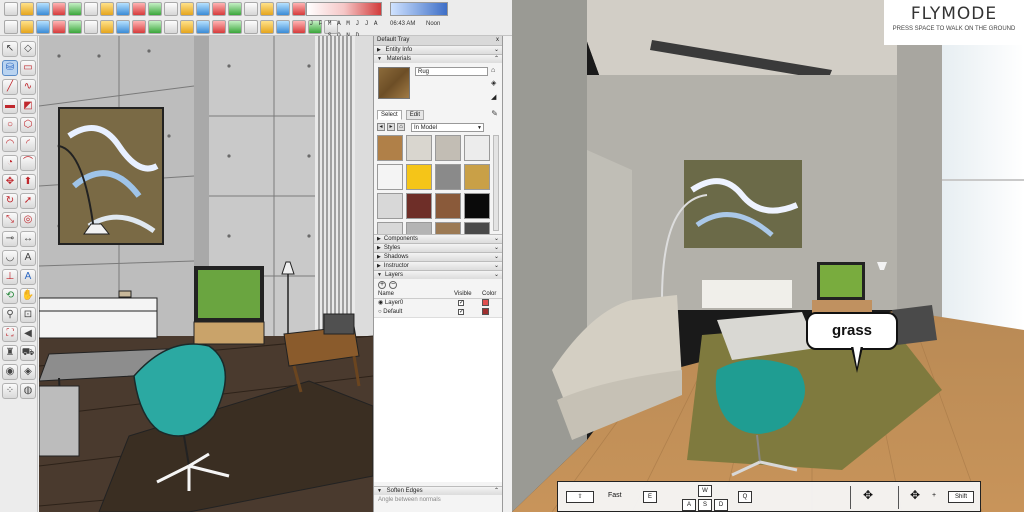  I want to click on sync-icon, so click(27, 27).